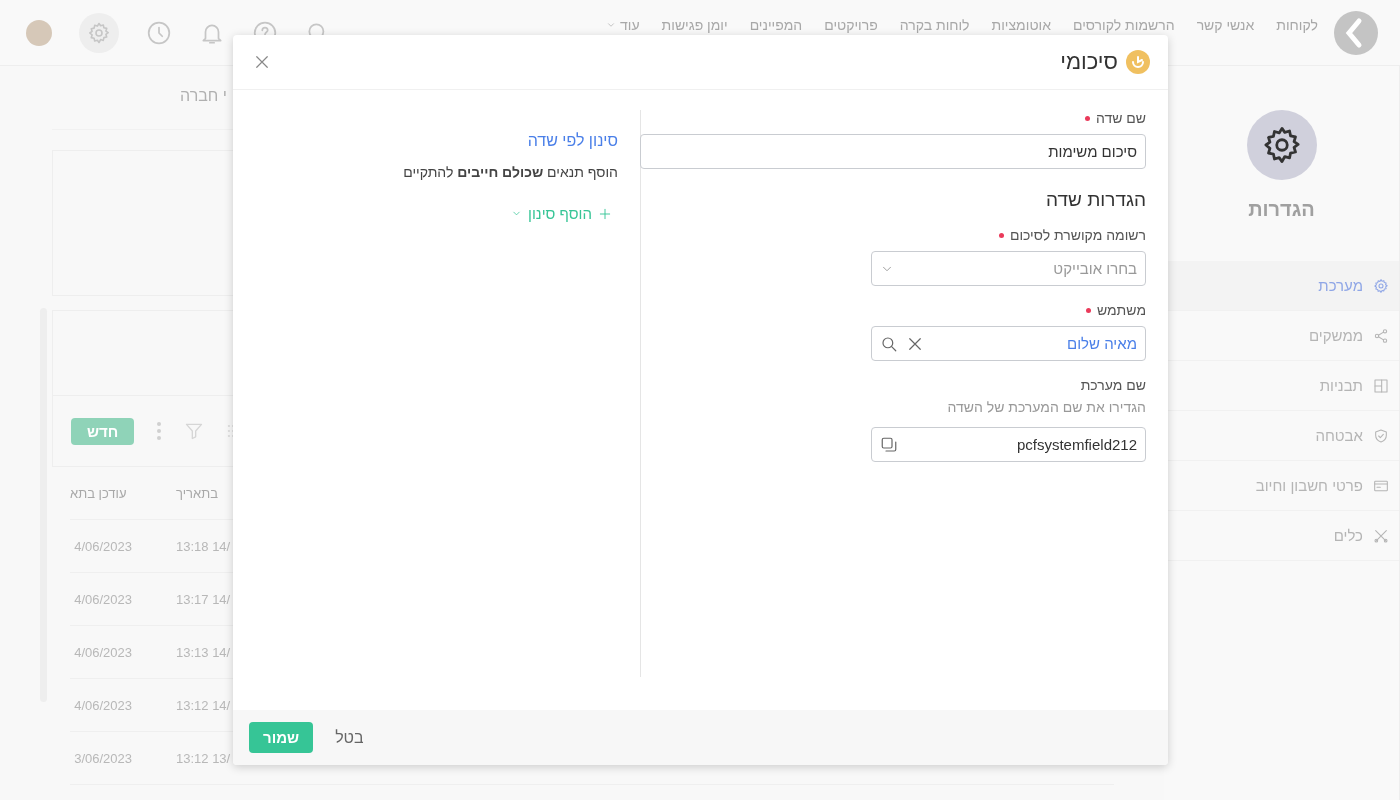 This screenshot has width=1400, height=800. What do you see at coordinates (197, 493) in the screenshot?
I see `column-header: בתאריך` at bounding box center [197, 493].